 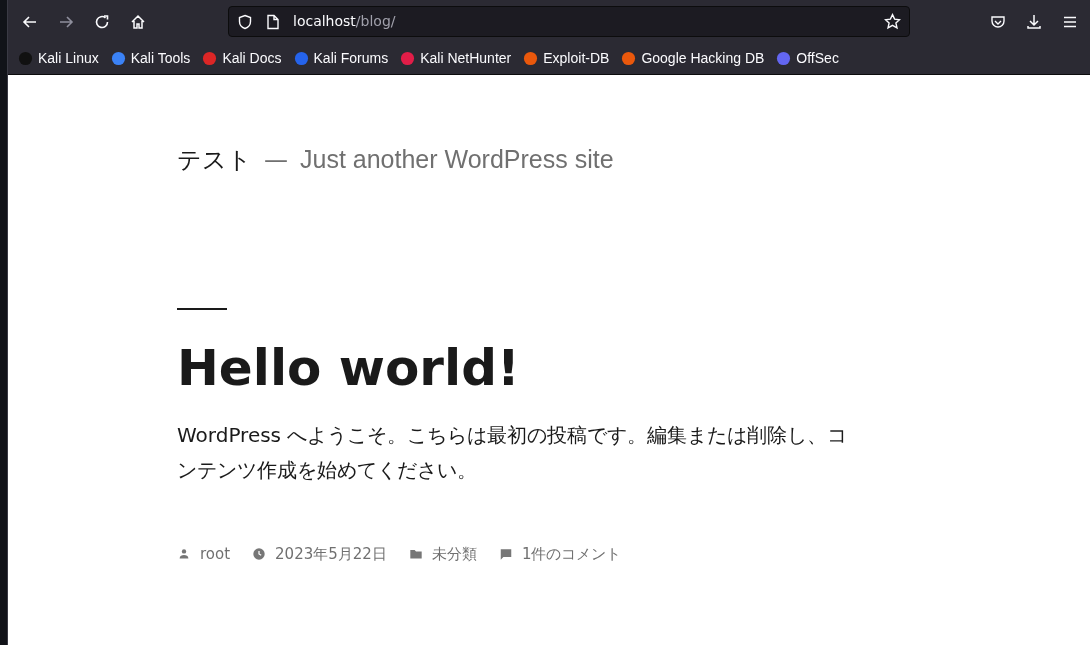 What do you see at coordinates (341, 58) in the screenshot?
I see `bookmark: Kali Forums` at bounding box center [341, 58].